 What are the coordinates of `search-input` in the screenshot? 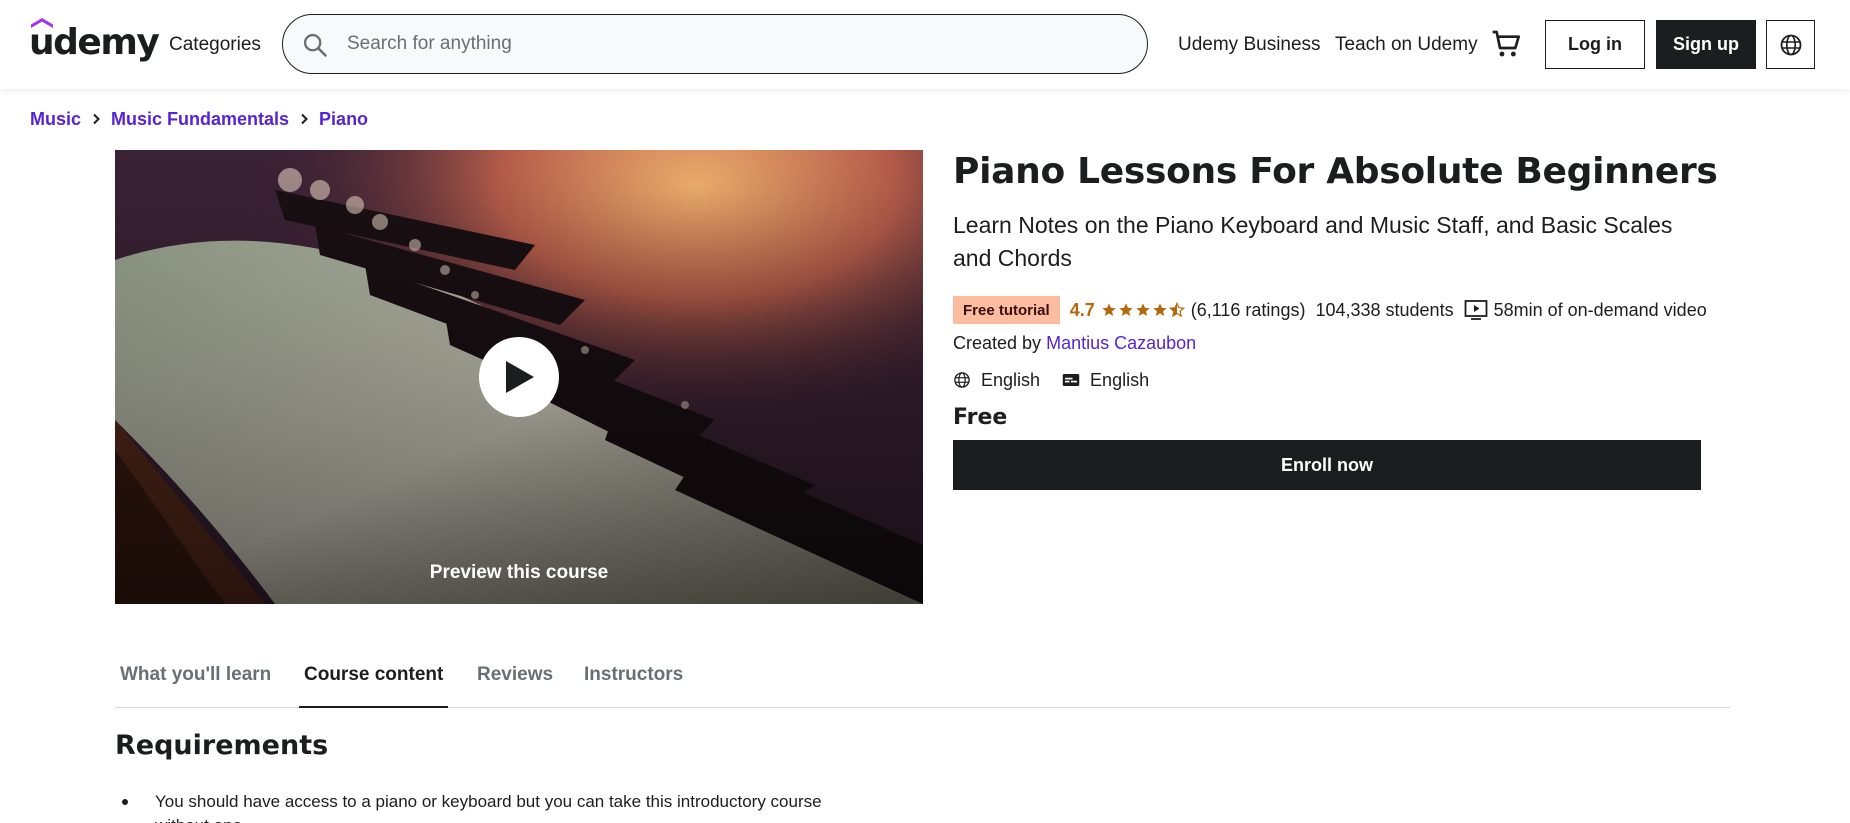 It's located at (737, 44).